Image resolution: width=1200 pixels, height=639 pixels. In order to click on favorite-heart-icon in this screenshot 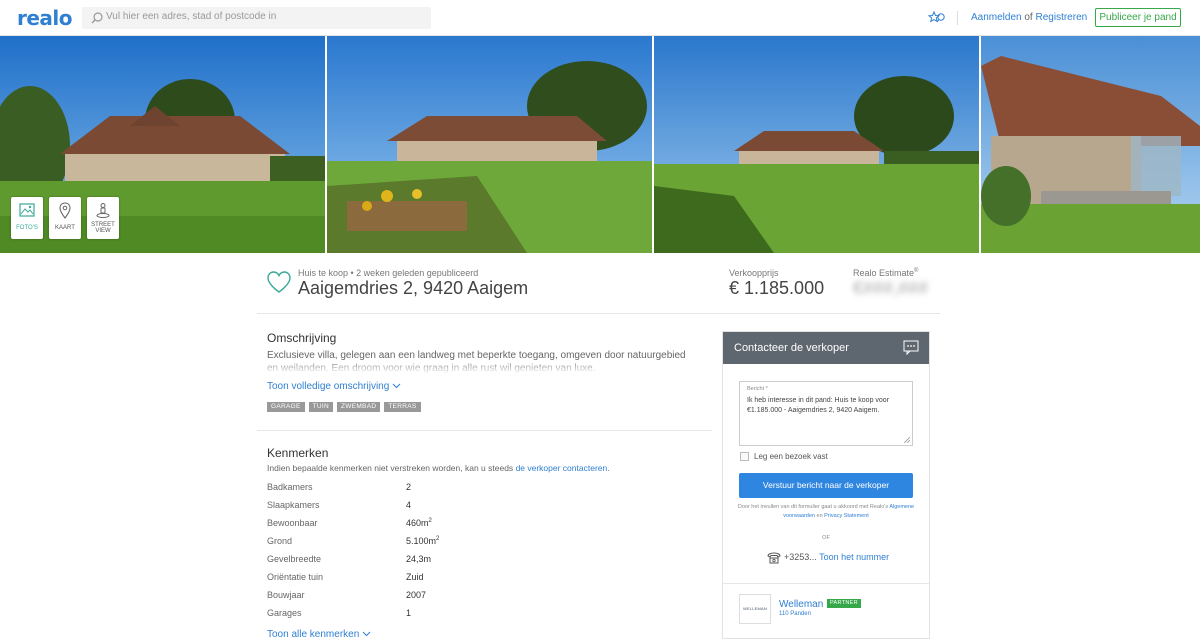, I will do `click(279, 282)`.